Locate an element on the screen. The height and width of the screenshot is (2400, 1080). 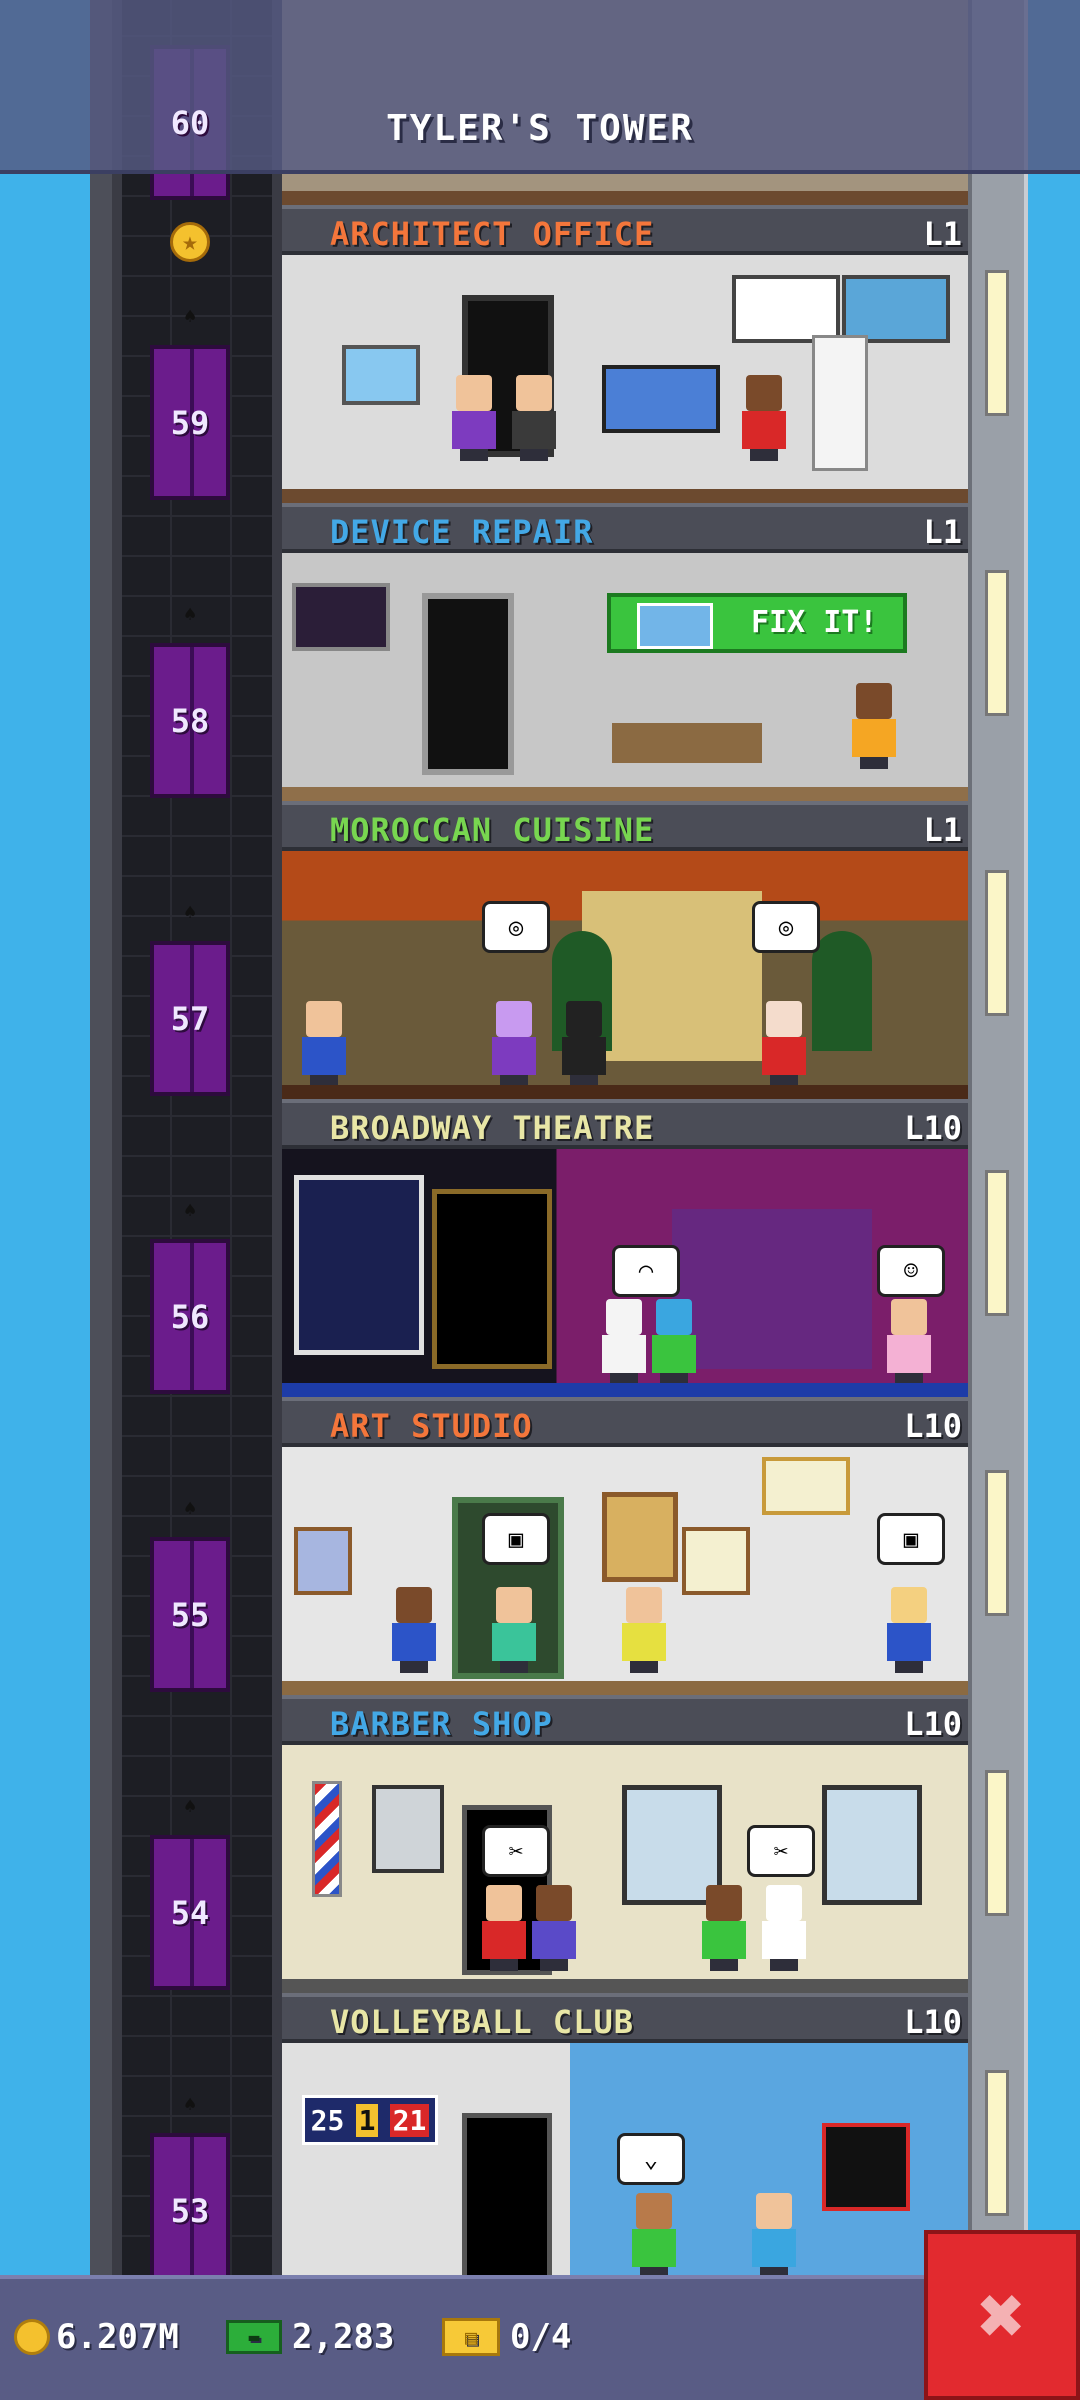
floor-moroccan-cuisine: MOROCCAN CUISINE L1 ◎ ◎ is located at coordinates (625, 950).